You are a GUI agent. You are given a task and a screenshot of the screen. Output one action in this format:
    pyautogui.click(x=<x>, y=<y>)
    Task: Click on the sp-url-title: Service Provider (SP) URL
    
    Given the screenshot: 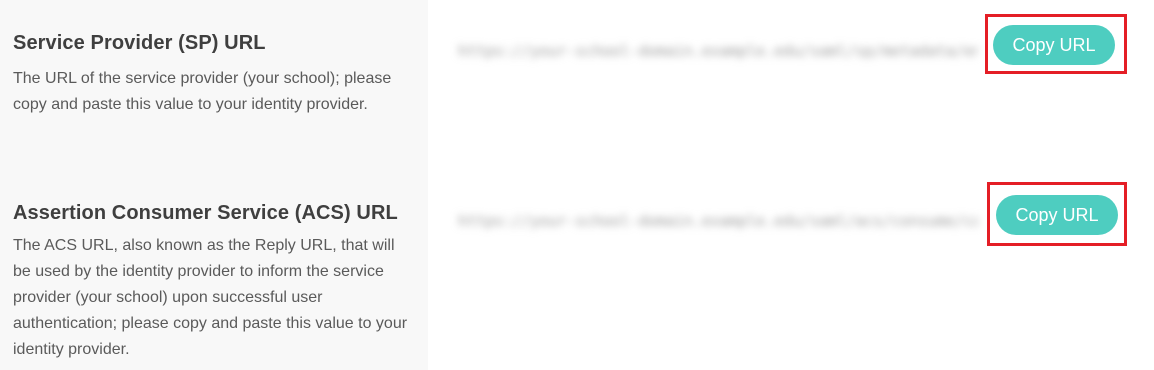 What is the action you would take?
    pyautogui.click(x=139, y=43)
    